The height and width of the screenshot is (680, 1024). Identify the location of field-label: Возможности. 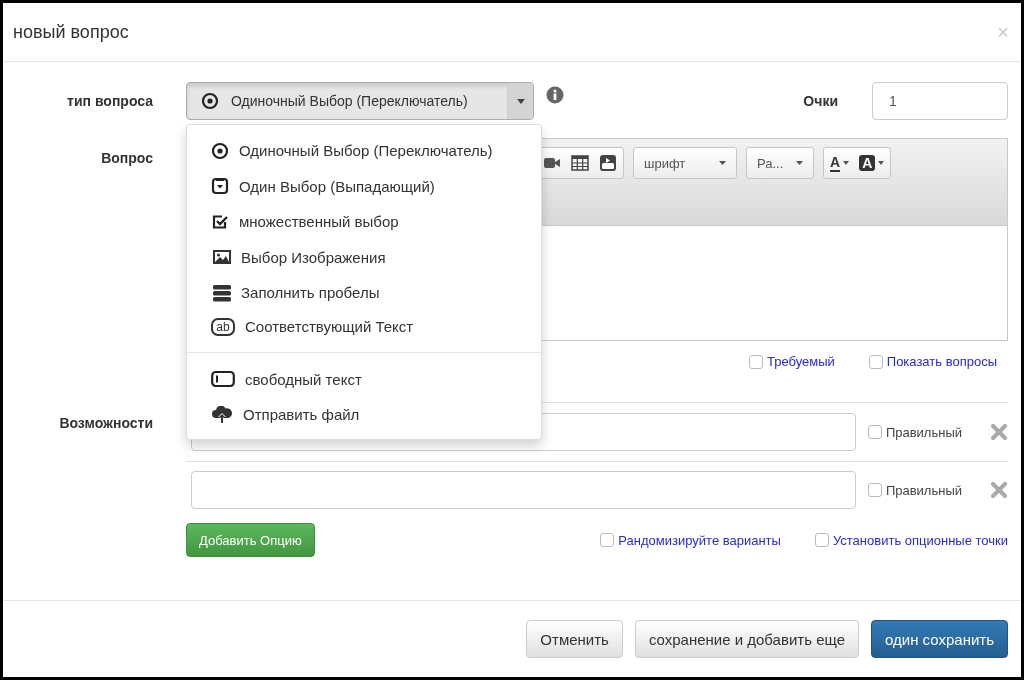
(105, 422).